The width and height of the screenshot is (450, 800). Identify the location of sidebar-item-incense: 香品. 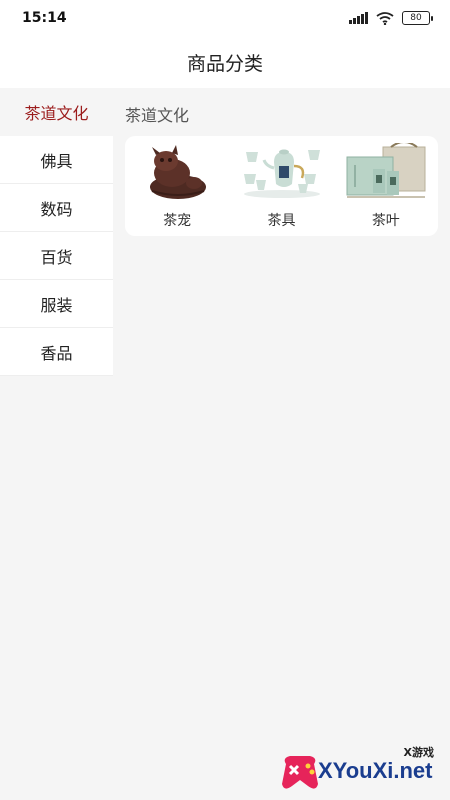
(56, 352).